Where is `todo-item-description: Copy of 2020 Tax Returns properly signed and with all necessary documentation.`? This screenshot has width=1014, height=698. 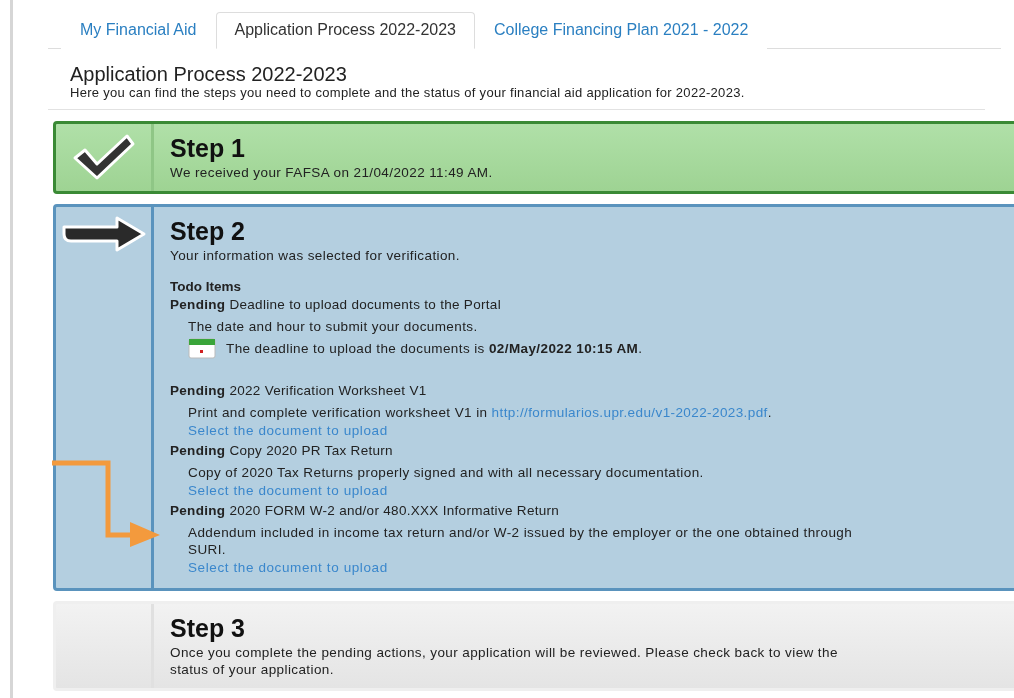
todo-item-description: Copy of 2020 Tax Returns properly signed and with all necessary documentation. is located at coordinates (446, 472).